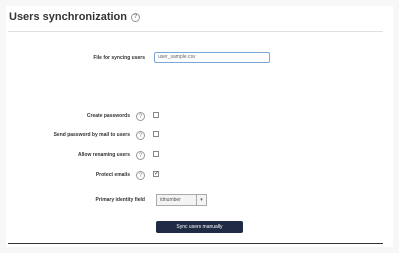  What do you see at coordinates (199, 227) in the screenshot?
I see `sync-users-button: Sync users manually` at bounding box center [199, 227].